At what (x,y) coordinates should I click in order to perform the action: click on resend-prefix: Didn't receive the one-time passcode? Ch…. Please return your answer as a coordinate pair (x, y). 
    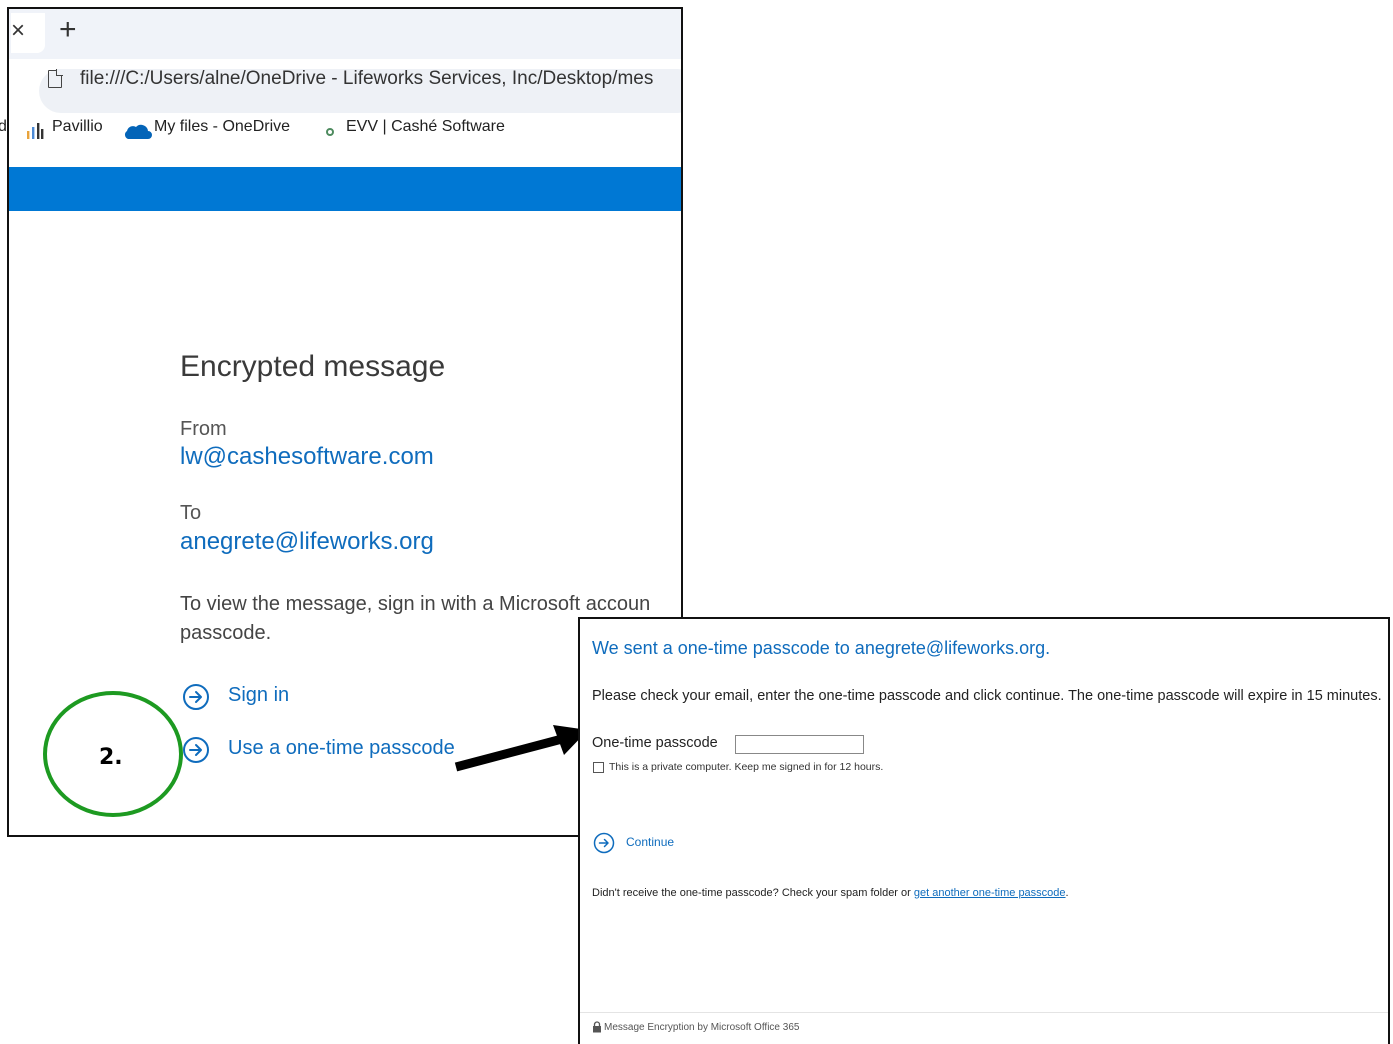
    Looking at the image, I should click on (753, 893).